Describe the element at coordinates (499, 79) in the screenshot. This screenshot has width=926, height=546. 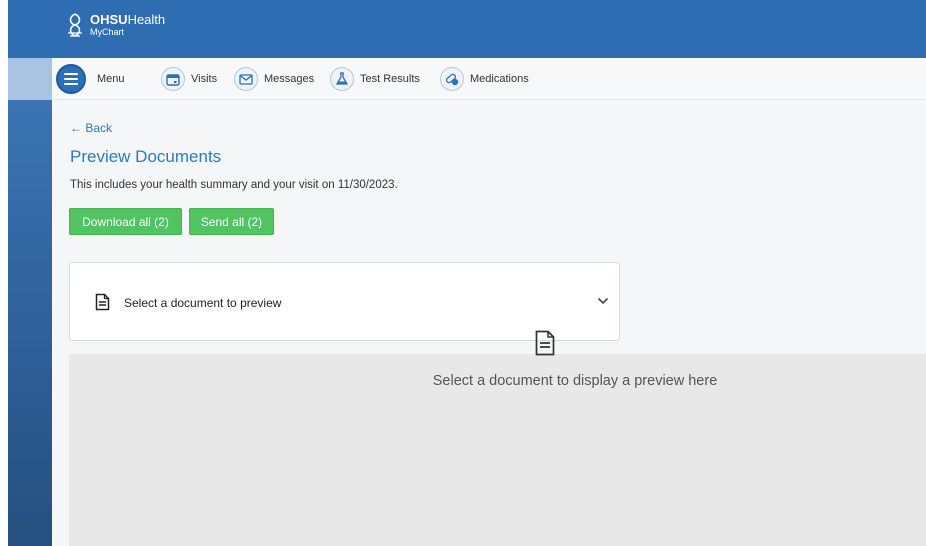
I see `nav-medications-label: Medications` at that location.